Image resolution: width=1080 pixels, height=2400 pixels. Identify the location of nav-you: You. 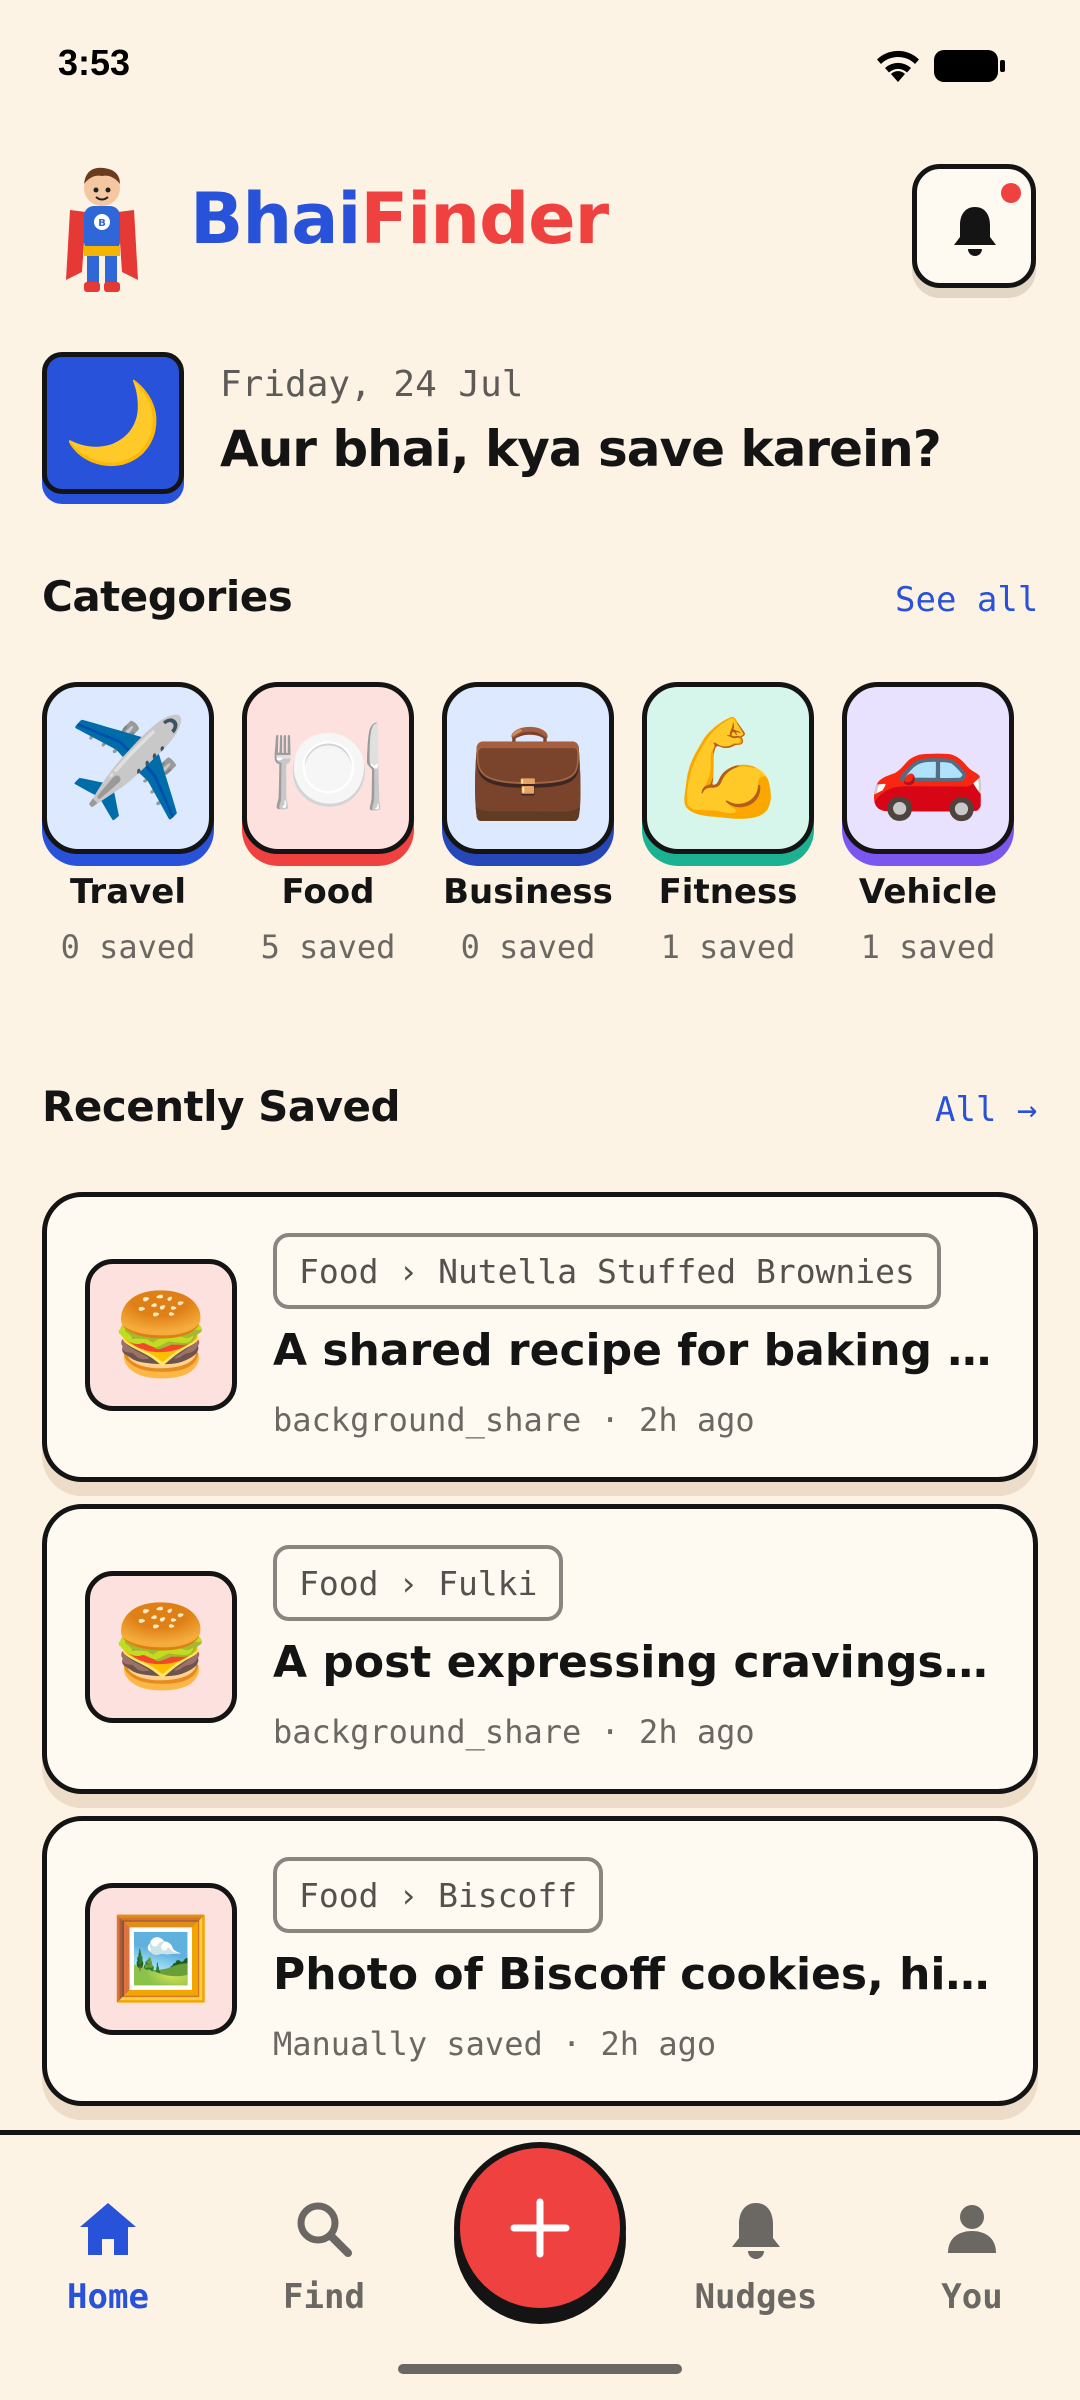
(972, 2250).